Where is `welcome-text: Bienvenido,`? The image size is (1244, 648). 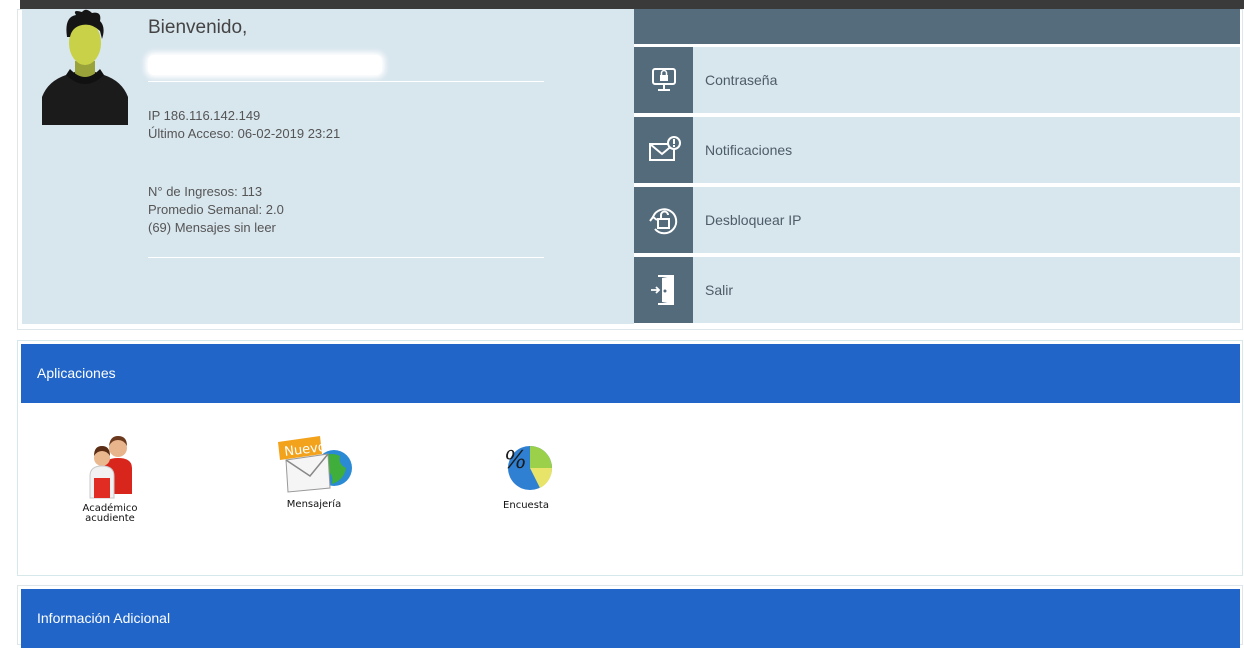 welcome-text: Bienvenido, is located at coordinates (198, 27).